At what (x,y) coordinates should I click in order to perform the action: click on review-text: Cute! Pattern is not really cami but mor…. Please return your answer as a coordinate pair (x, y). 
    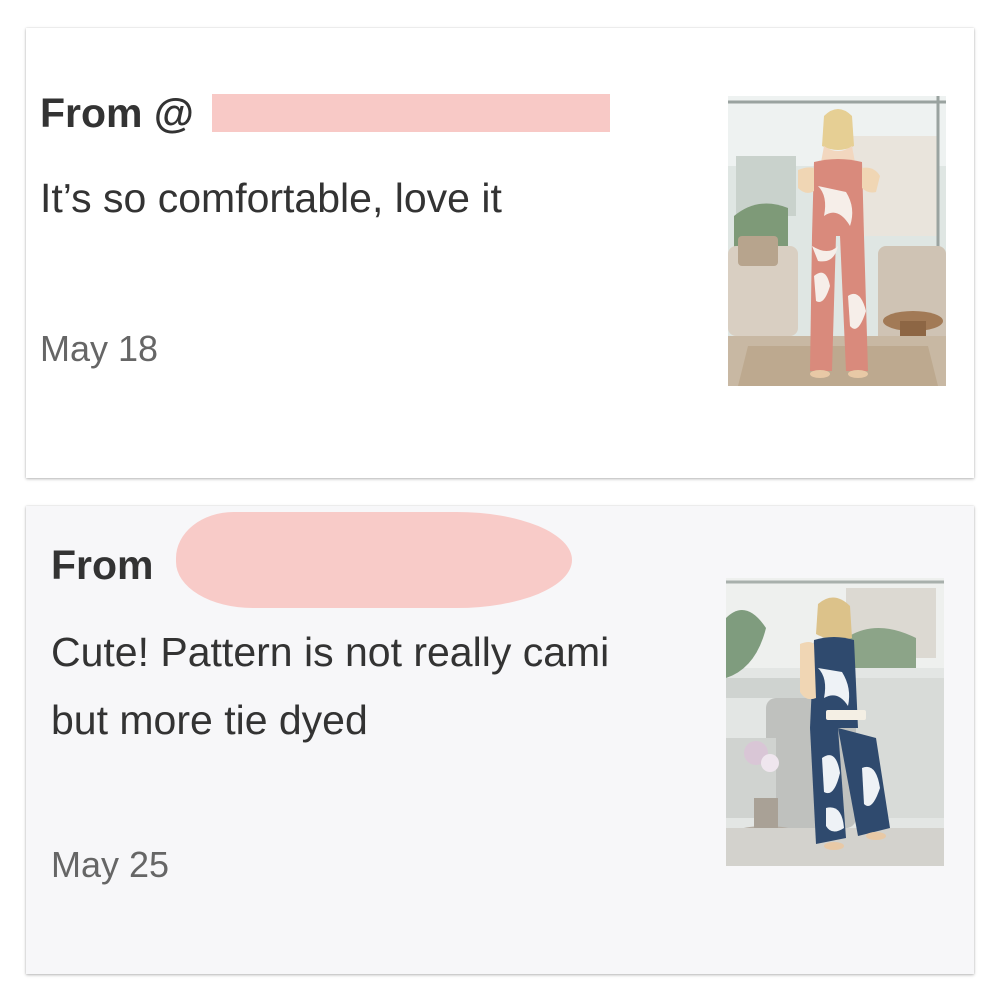
    Looking at the image, I should click on (330, 686).